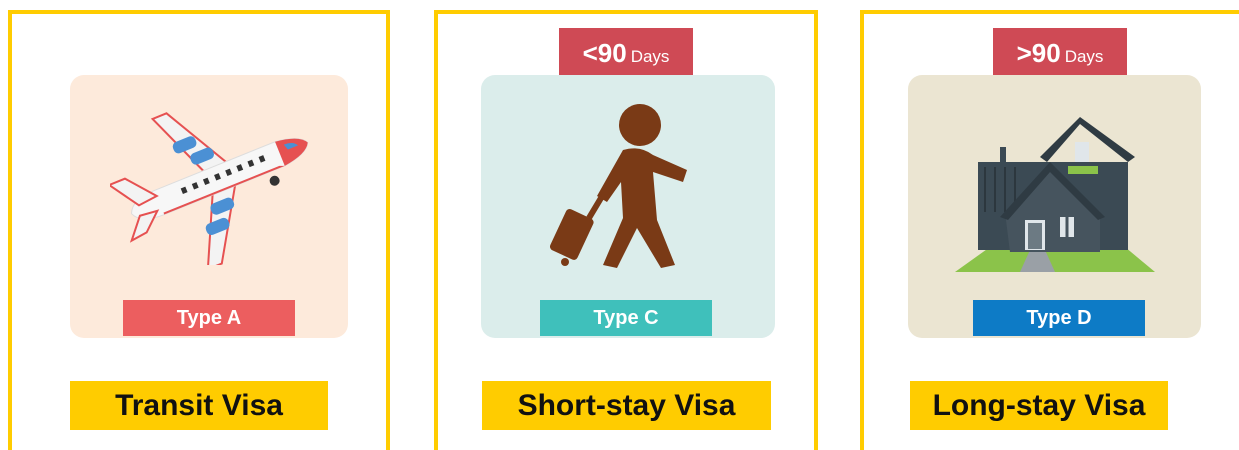 The height and width of the screenshot is (450, 1239). Describe the element at coordinates (626, 405) in the screenshot. I see `short-stay-visa-title: Short-stay Visa` at that location.